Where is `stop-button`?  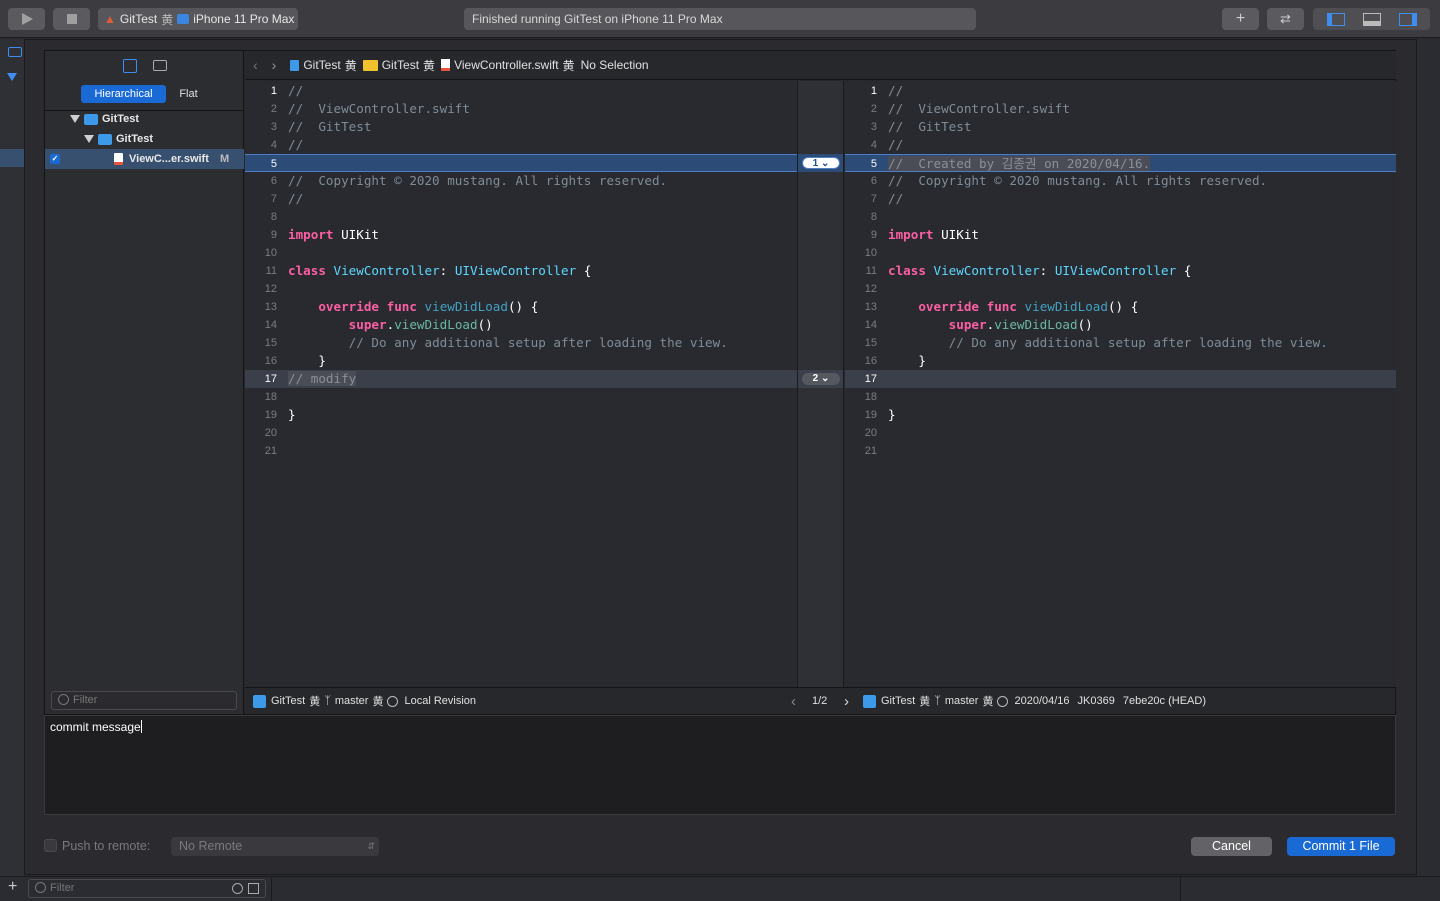
stop-button is located at coordinates (71, 19).